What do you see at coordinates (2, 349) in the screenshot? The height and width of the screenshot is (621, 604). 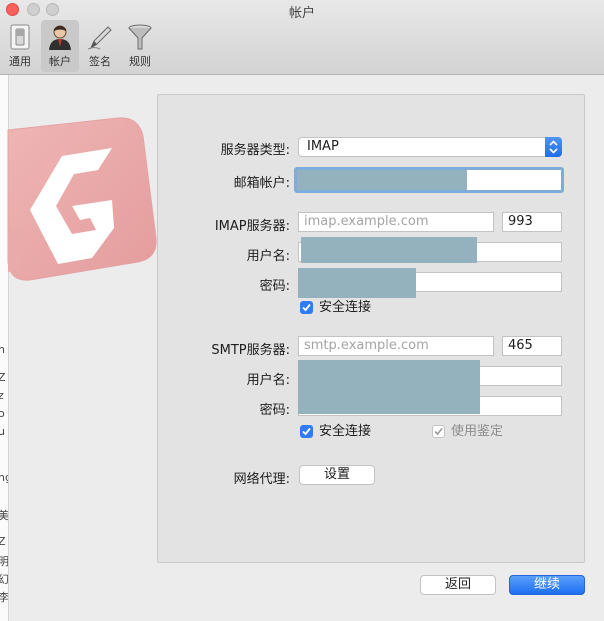 I see `bg-fragment: h` at bounding box center [2, 349].